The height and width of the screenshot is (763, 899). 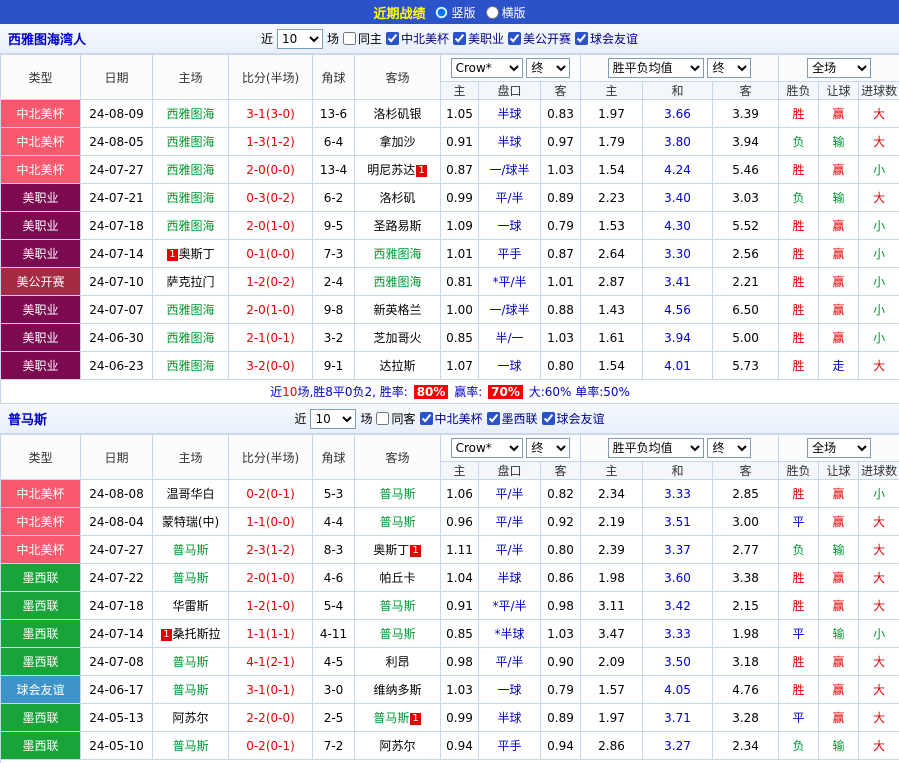 I want to click on away-team-name: 明尼苏达, so click(x=391, y=170).